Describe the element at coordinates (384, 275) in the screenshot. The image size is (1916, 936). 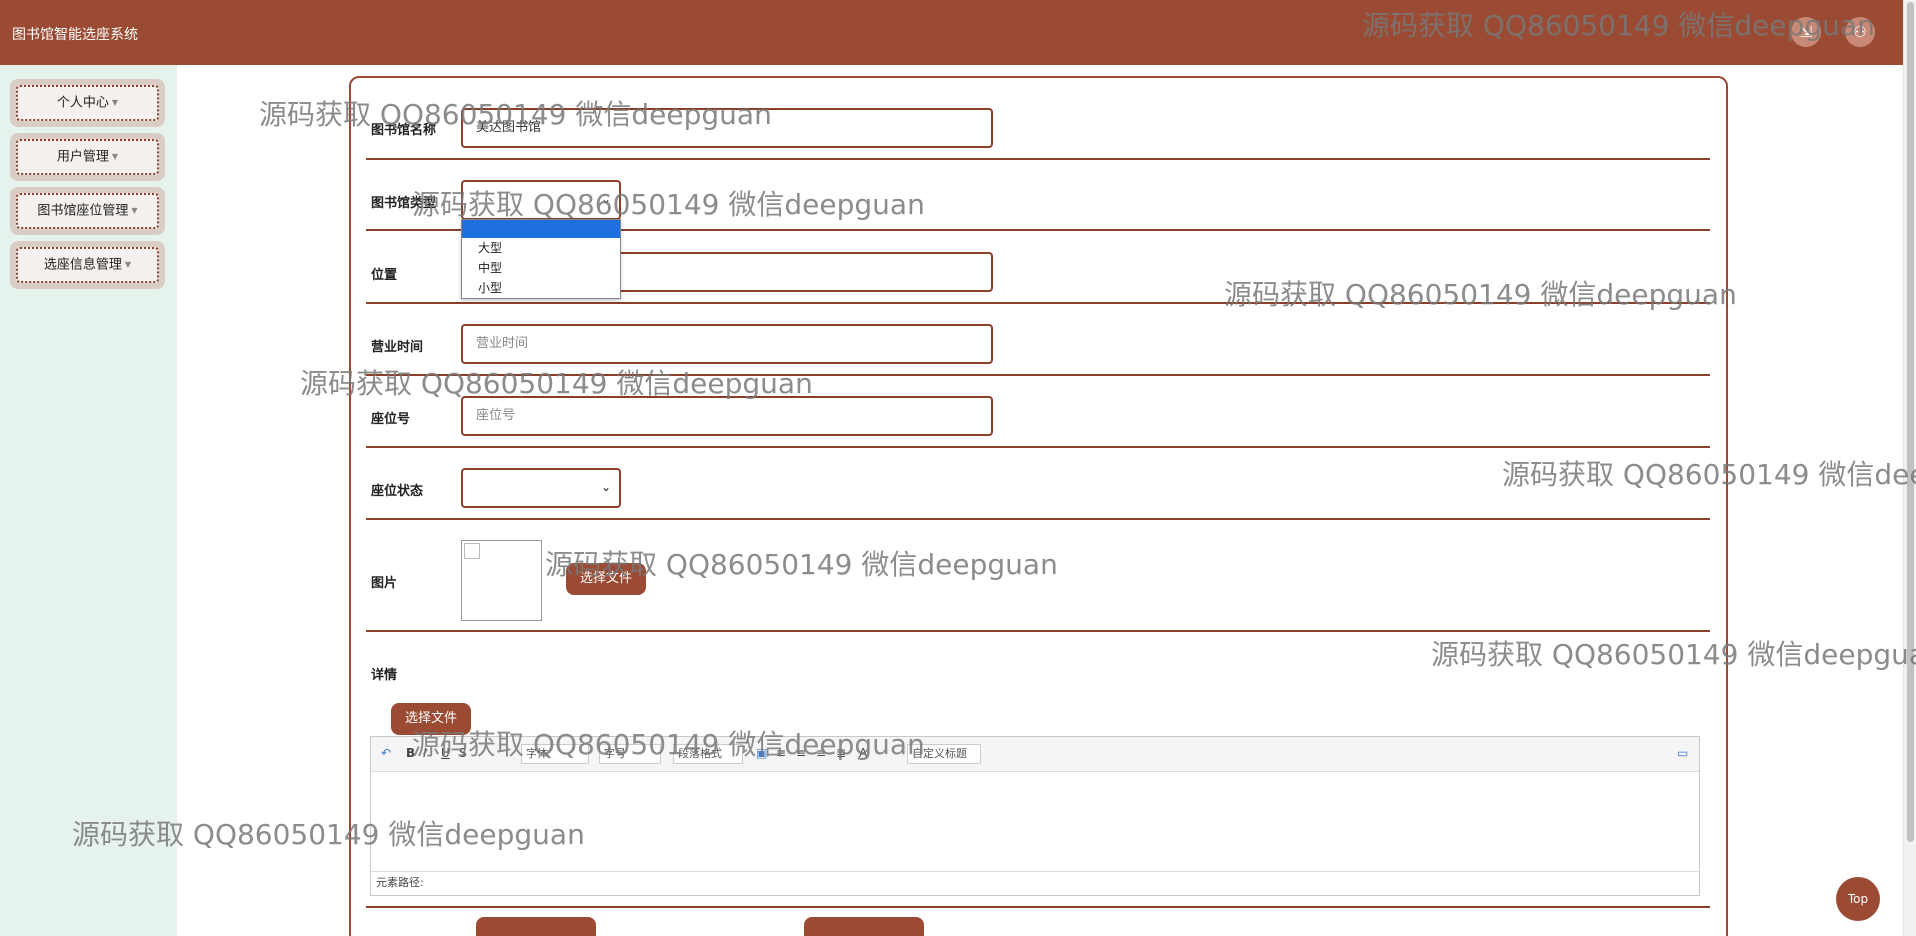
I see `location-label: 位置` at that location.